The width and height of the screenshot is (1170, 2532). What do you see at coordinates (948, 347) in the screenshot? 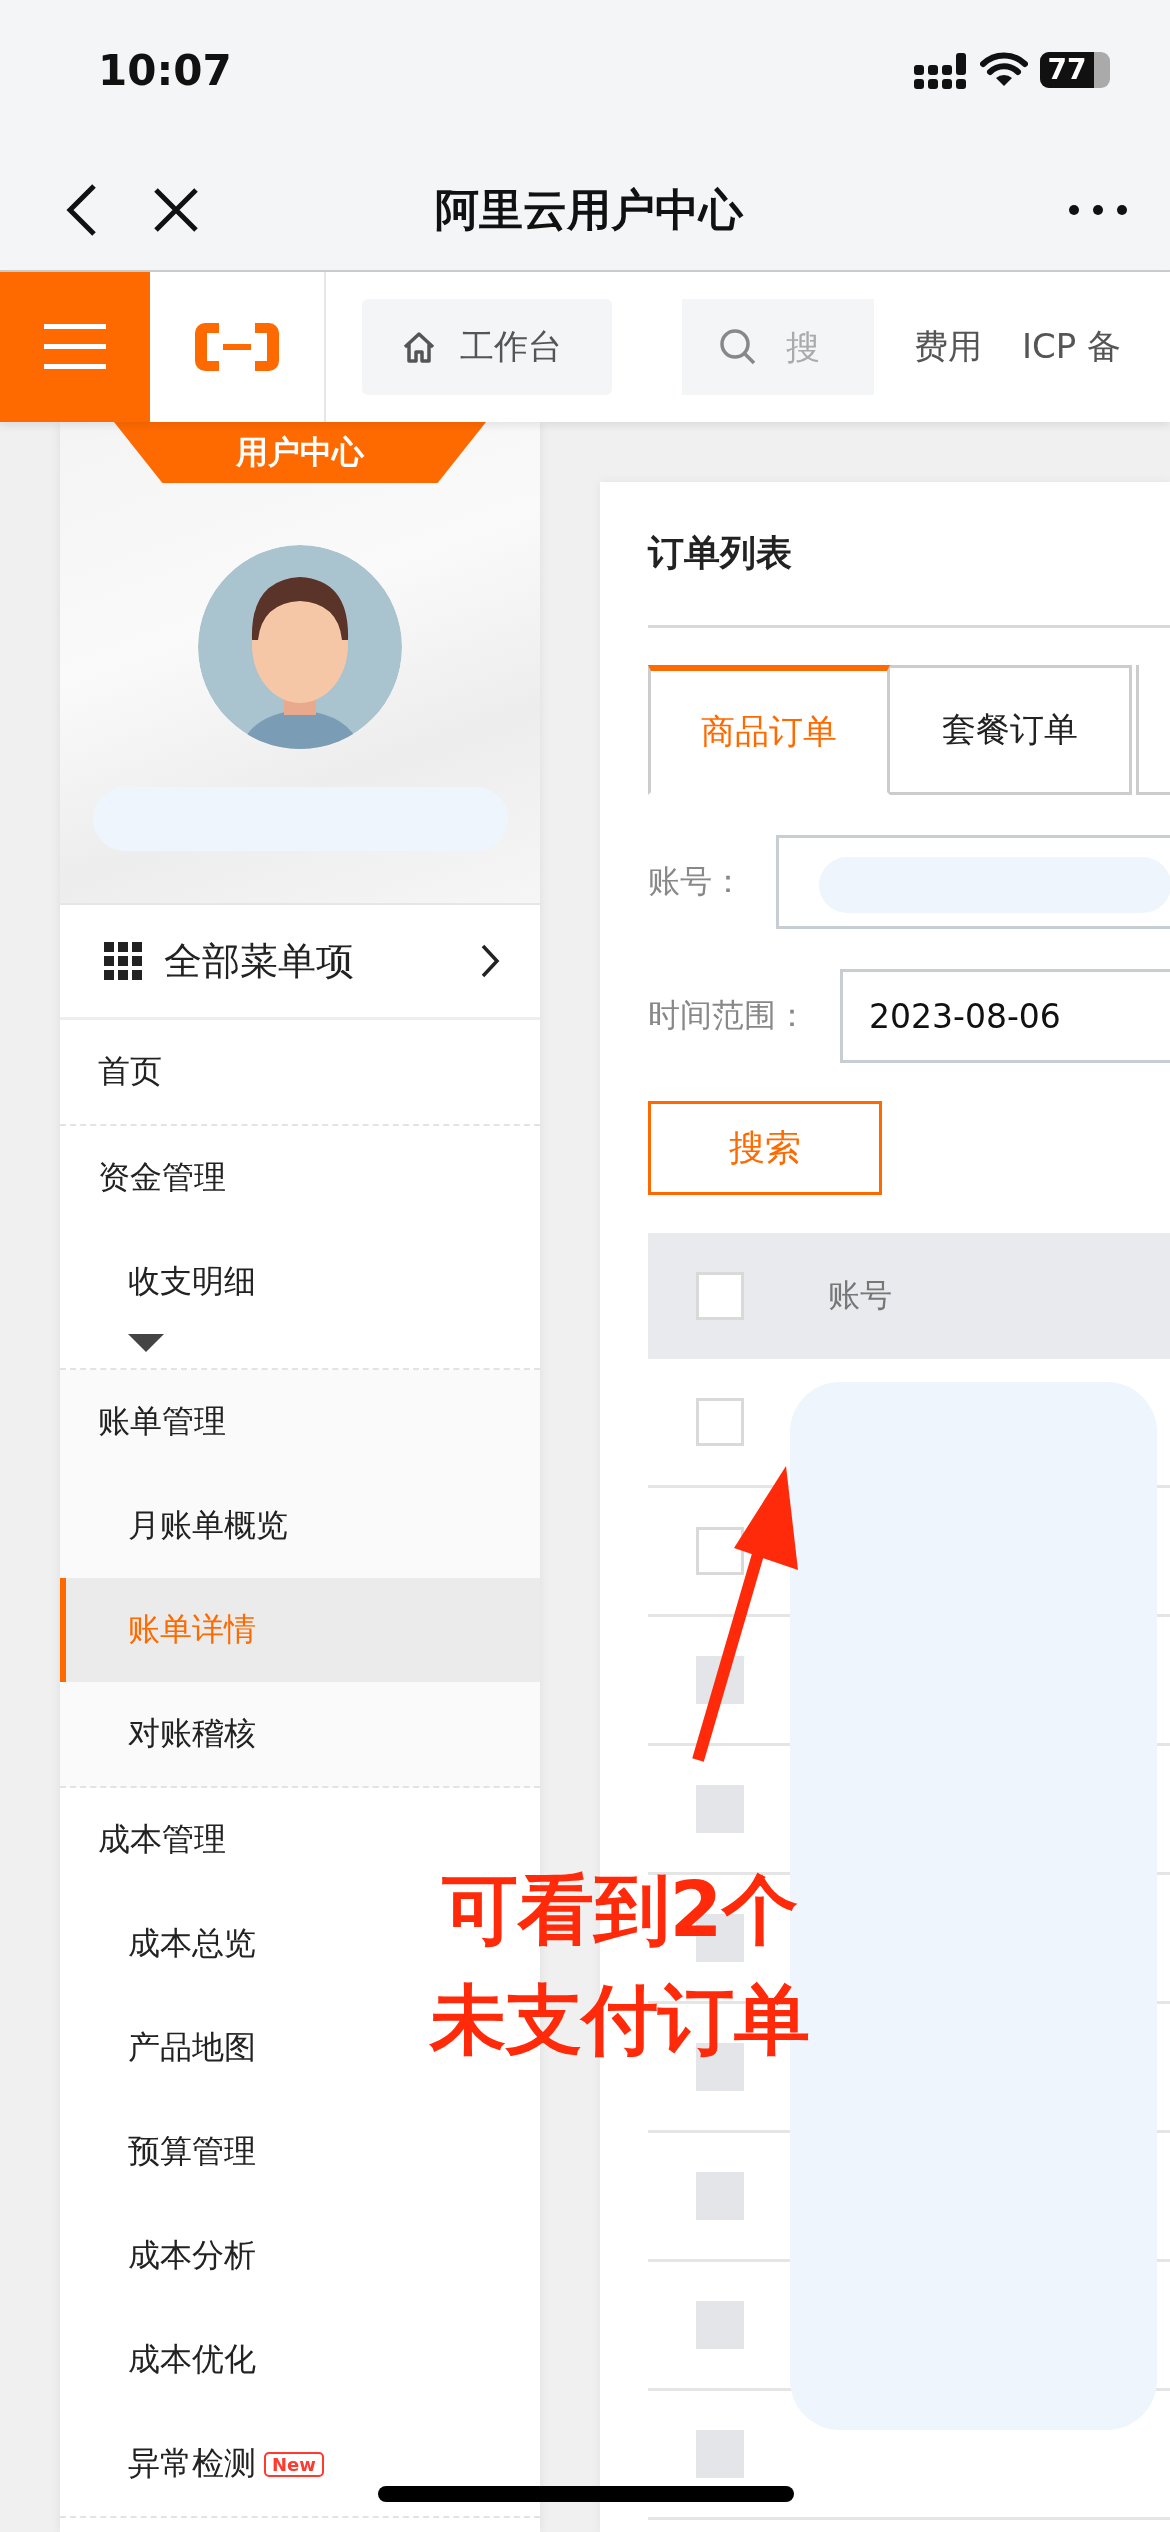
I see `nav-link: 费用` at bounding box center [948, 347].